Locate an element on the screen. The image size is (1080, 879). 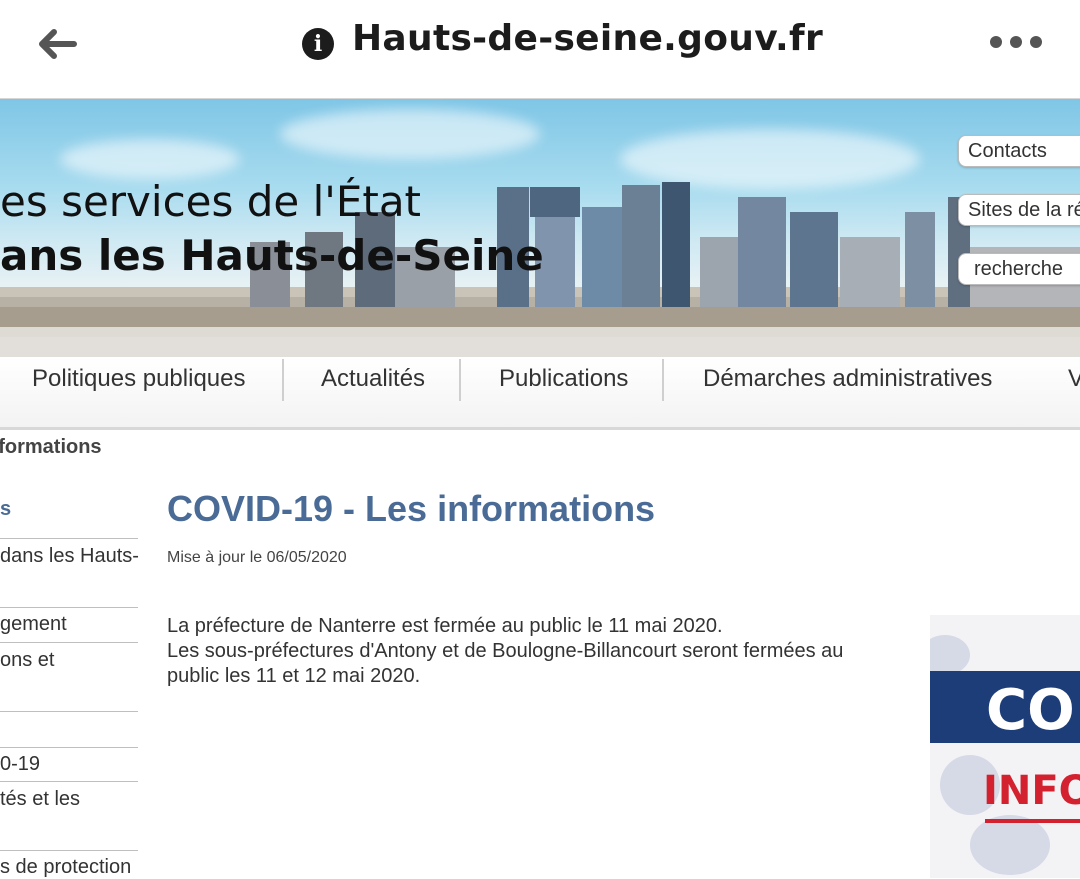
article-line: public les 11 et 12 mai 2020. is located at coordinates (294, 676).